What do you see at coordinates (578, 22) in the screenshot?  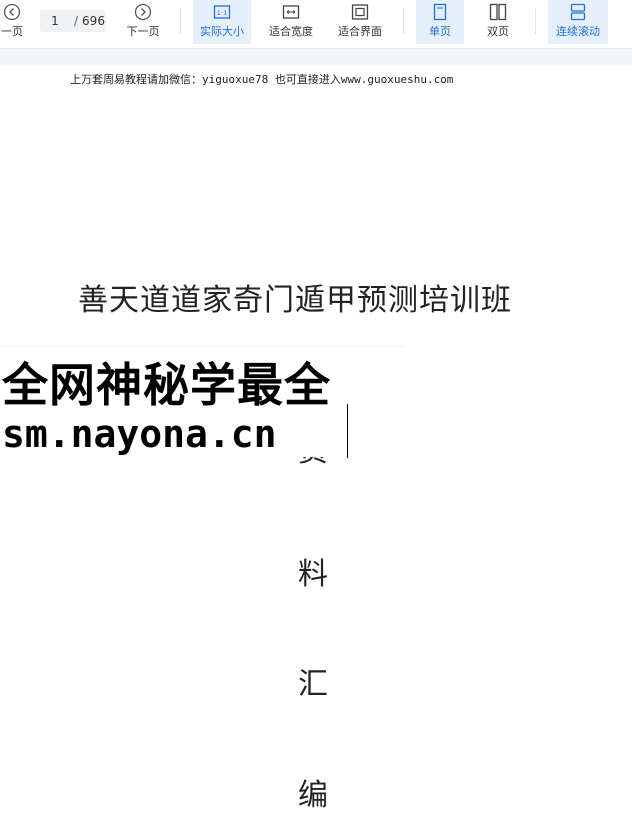 I see `continuous-scroll-button: 连续滚动` at bounding box center [578, 22].